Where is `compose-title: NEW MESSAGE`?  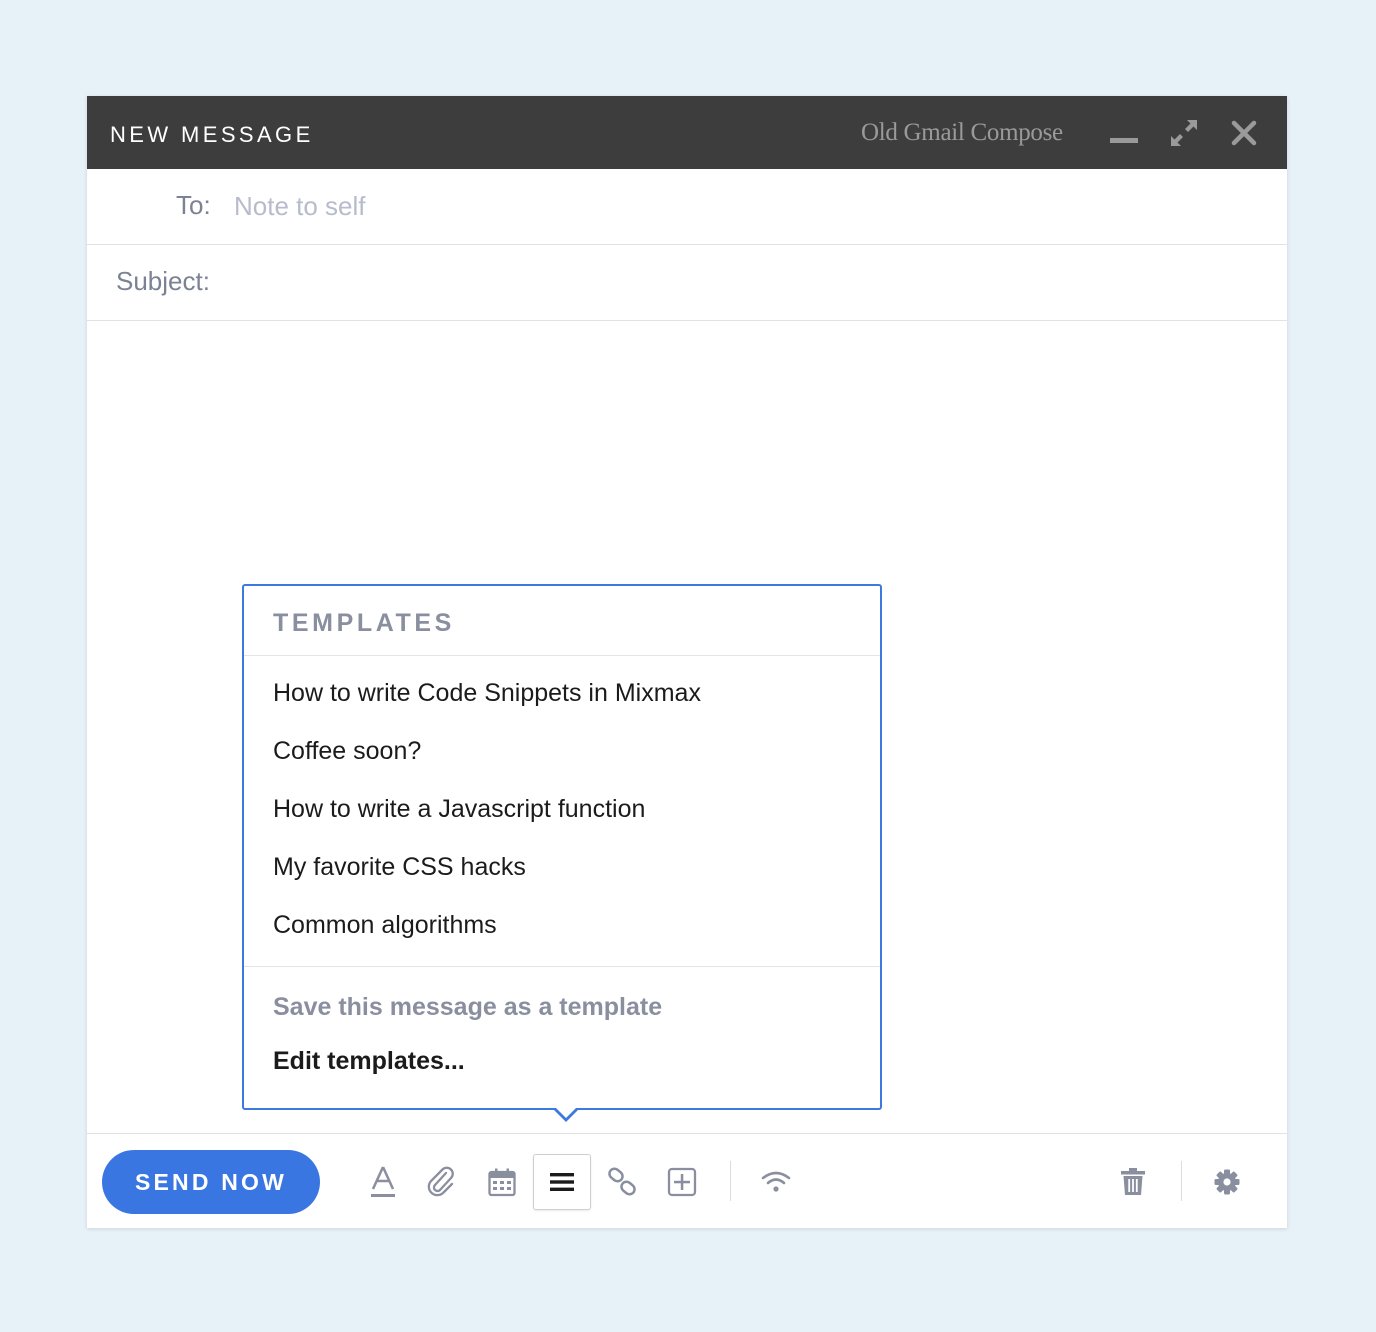 compose-title: NEW MESSAGE is located at coordinates (212, 134).